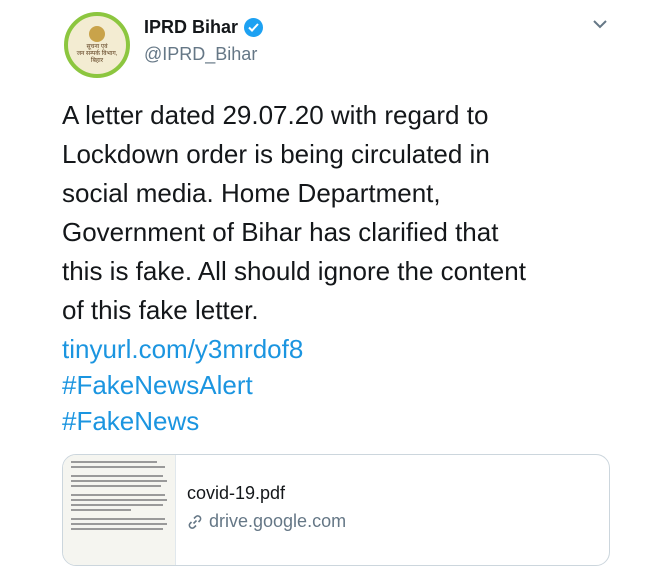 The image size is (650, 566). What do you see at coordinates (160, 310) in the screenshot?
I see `tweet-text-line: of this fake letter.` at bounding box center [160, 310].